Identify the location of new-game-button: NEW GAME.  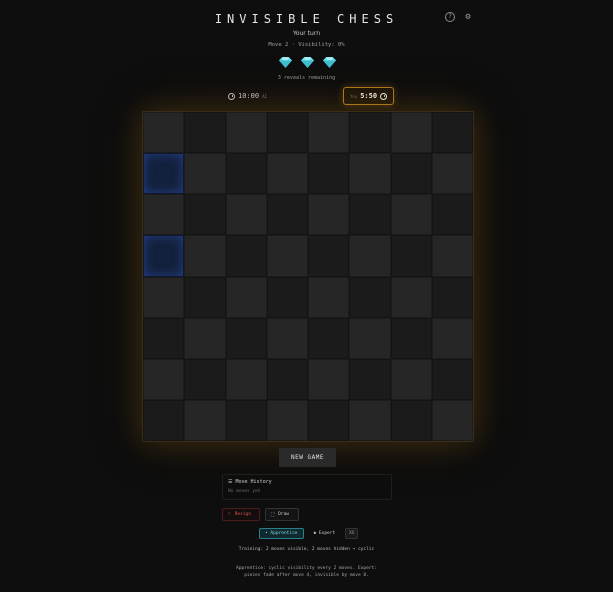
(307, 457).